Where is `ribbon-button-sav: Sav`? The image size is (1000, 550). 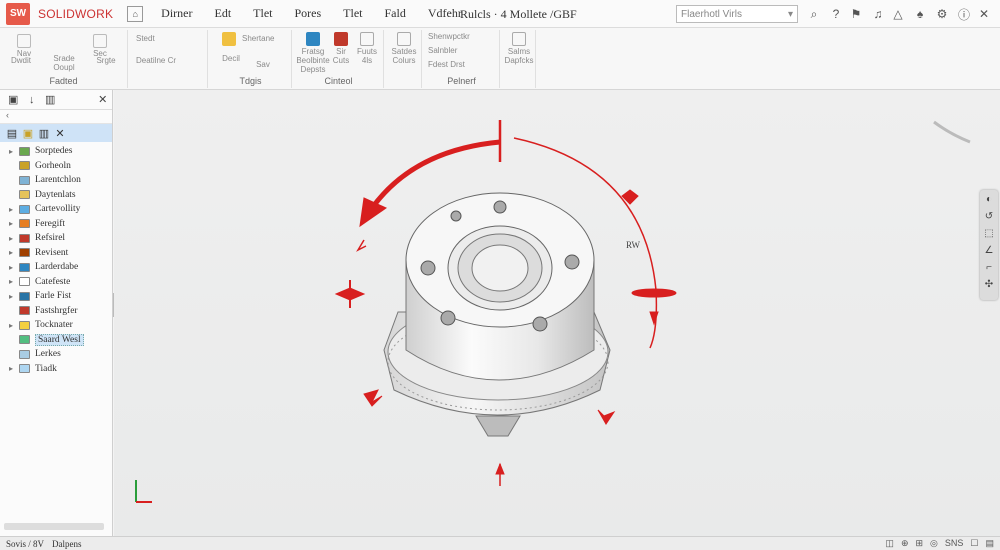
ribbon-button-sav: Sav is located at coordinates (263, 64).